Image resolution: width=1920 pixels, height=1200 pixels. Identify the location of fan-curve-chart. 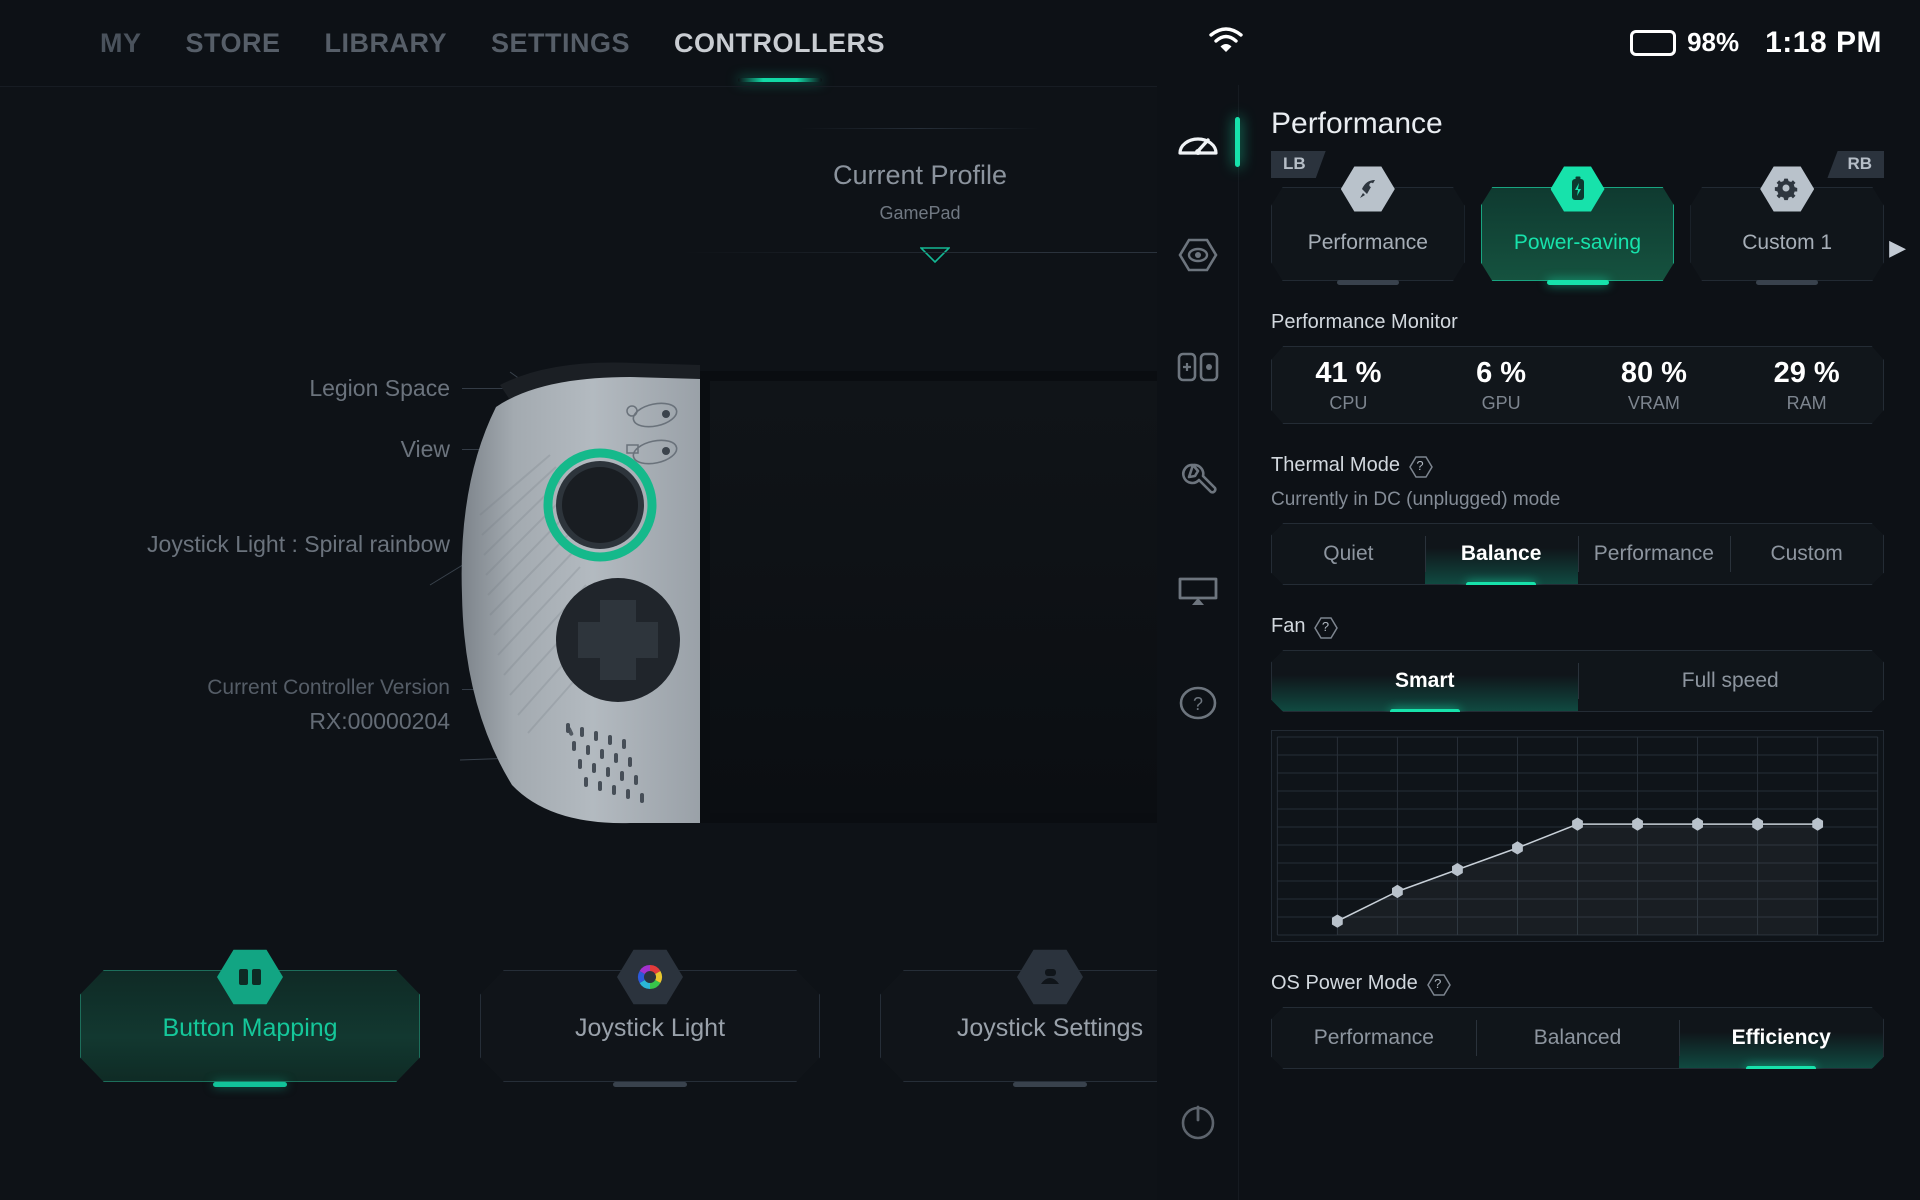
(1577, 836).